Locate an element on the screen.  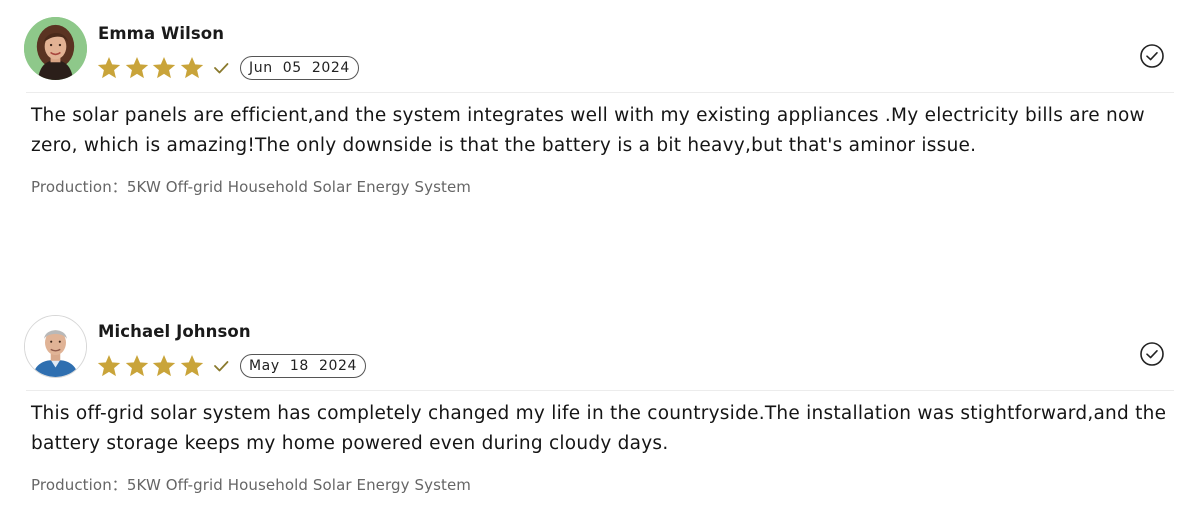
avatar-man-portrait is located at coordinates (55, 346).